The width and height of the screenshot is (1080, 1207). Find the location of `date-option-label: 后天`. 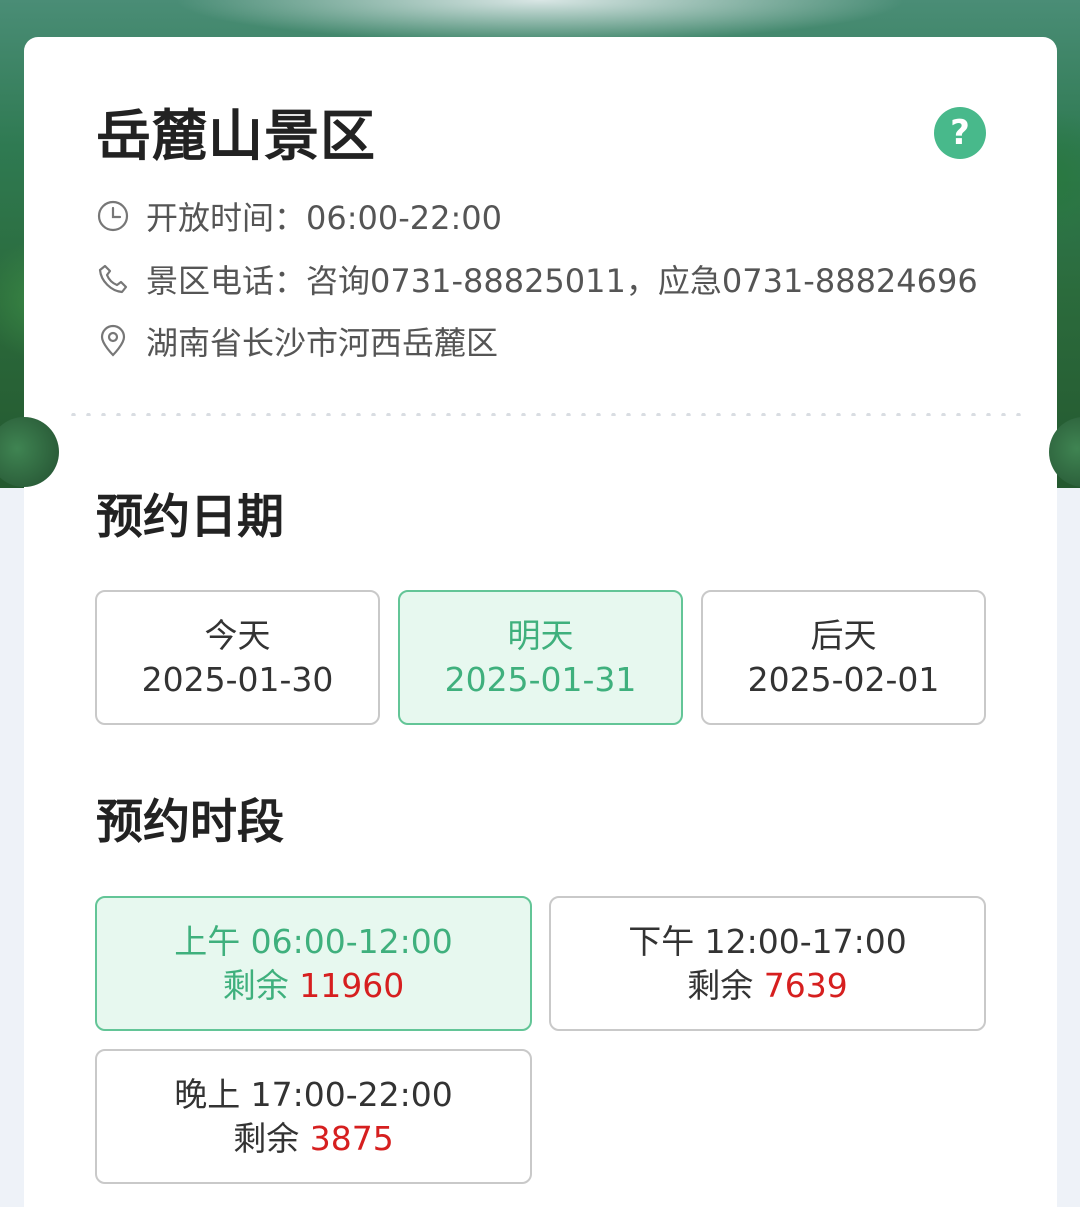

date-option-label: 后天 is located at coordinates (843, 635).